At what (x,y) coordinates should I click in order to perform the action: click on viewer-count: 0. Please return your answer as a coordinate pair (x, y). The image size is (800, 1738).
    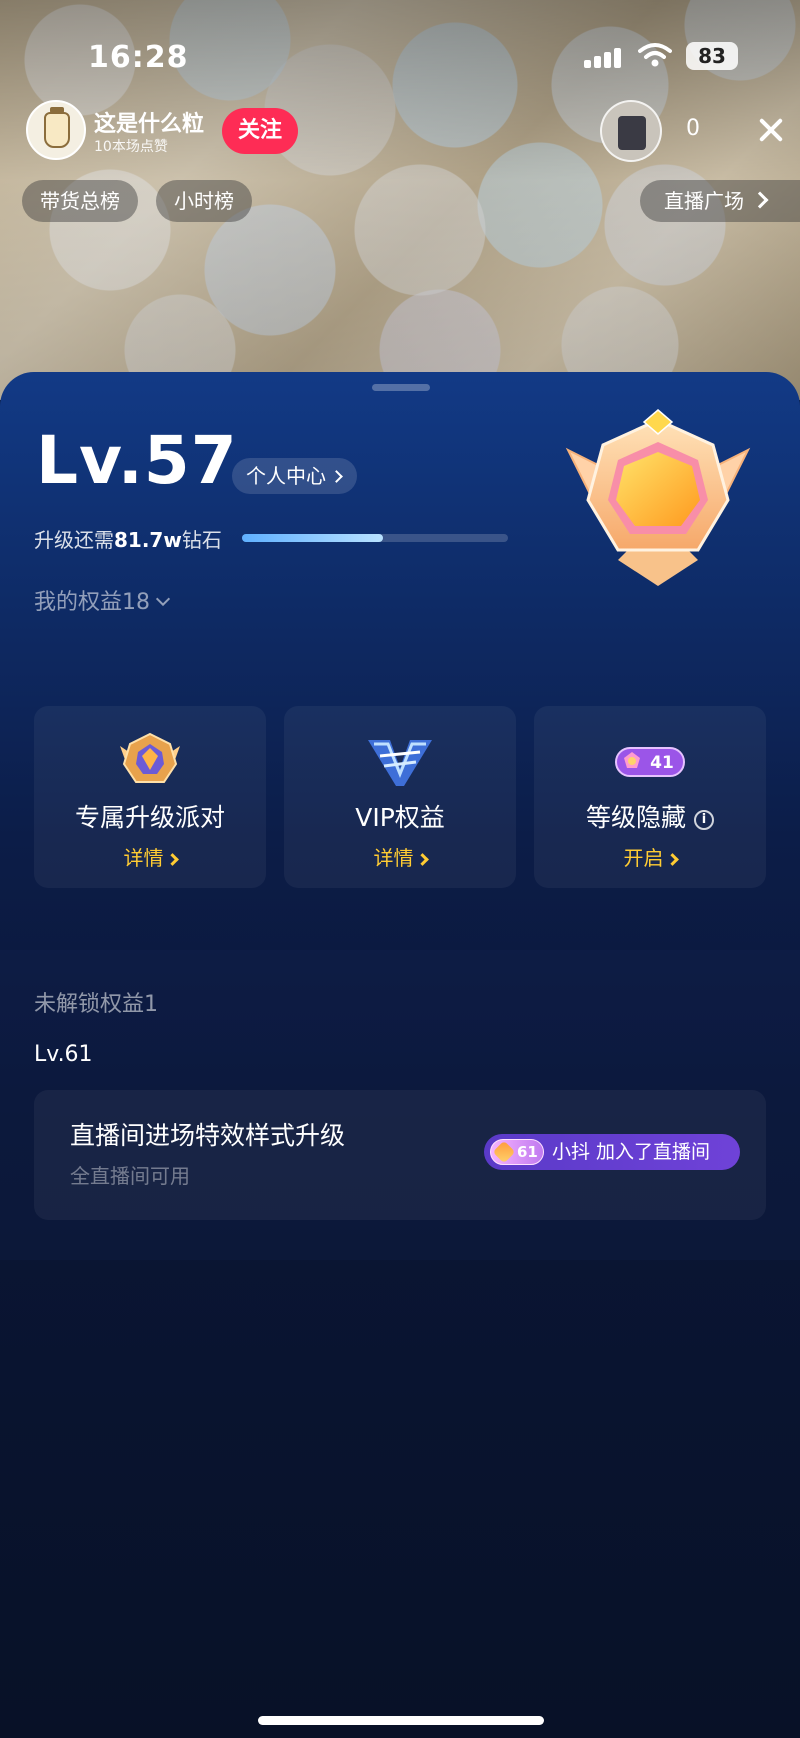
    Looking at the image, I should click on (693, 128).